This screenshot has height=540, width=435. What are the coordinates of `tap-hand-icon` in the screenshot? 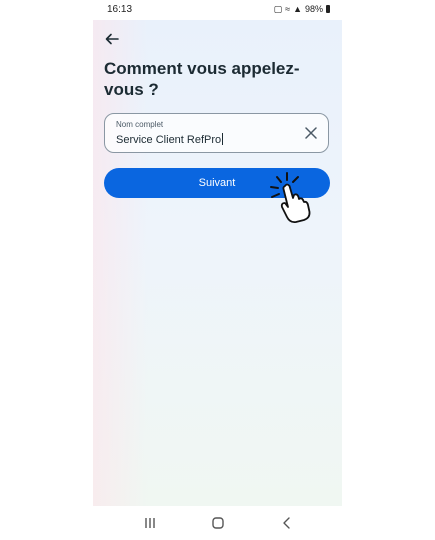 It's located at (290, 198).